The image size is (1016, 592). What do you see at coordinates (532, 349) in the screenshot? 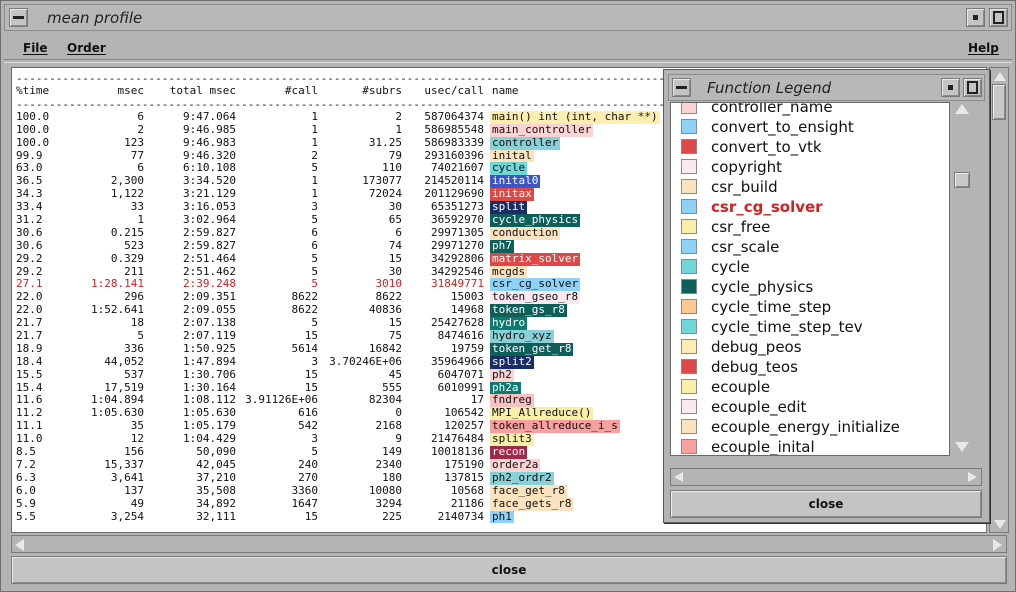
I see `function-name: token_get_r8` at bounding box center [532, 349].